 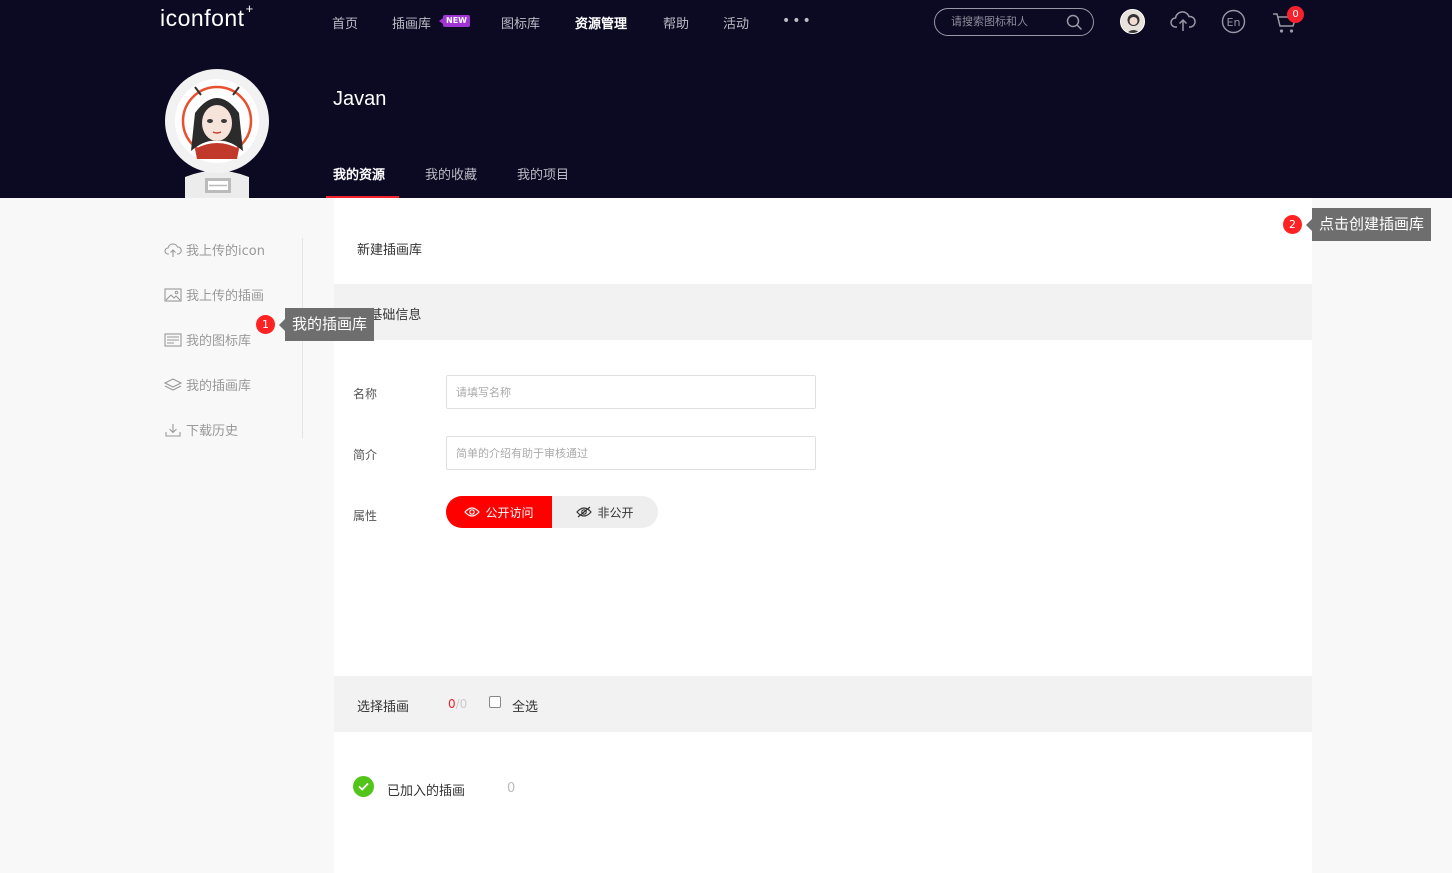 I want to click on sidebar-item-label: 我上传的插画, so click(x=225, y=296).